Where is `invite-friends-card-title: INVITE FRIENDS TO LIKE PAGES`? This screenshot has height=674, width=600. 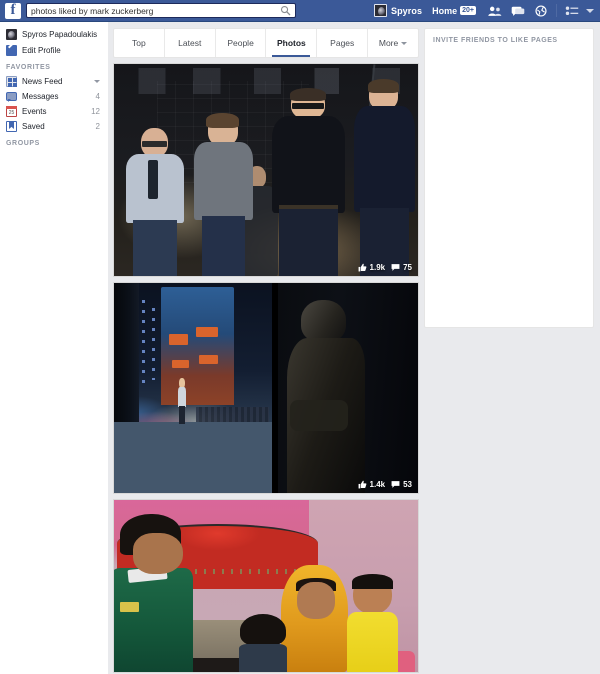
invite-friends-card-title: INVITE FRIENDS TO LIKE PAGES is located at coordinates (495, 40).